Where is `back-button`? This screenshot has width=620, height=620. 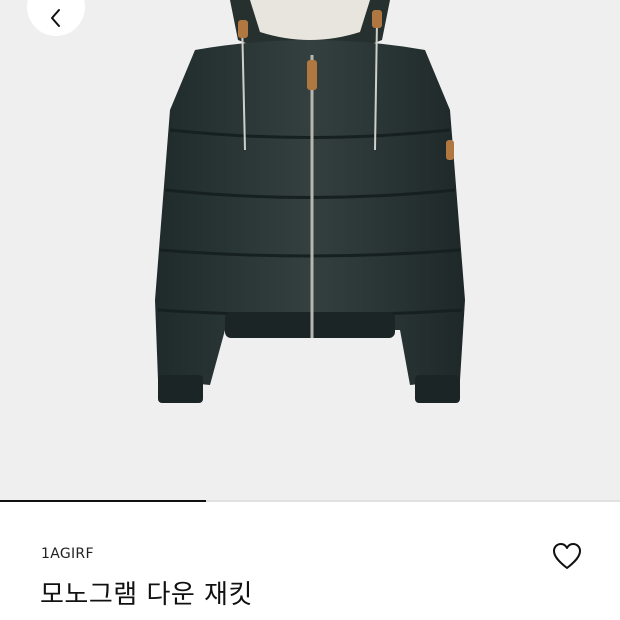 back-button is located at coordinates (56, 18).